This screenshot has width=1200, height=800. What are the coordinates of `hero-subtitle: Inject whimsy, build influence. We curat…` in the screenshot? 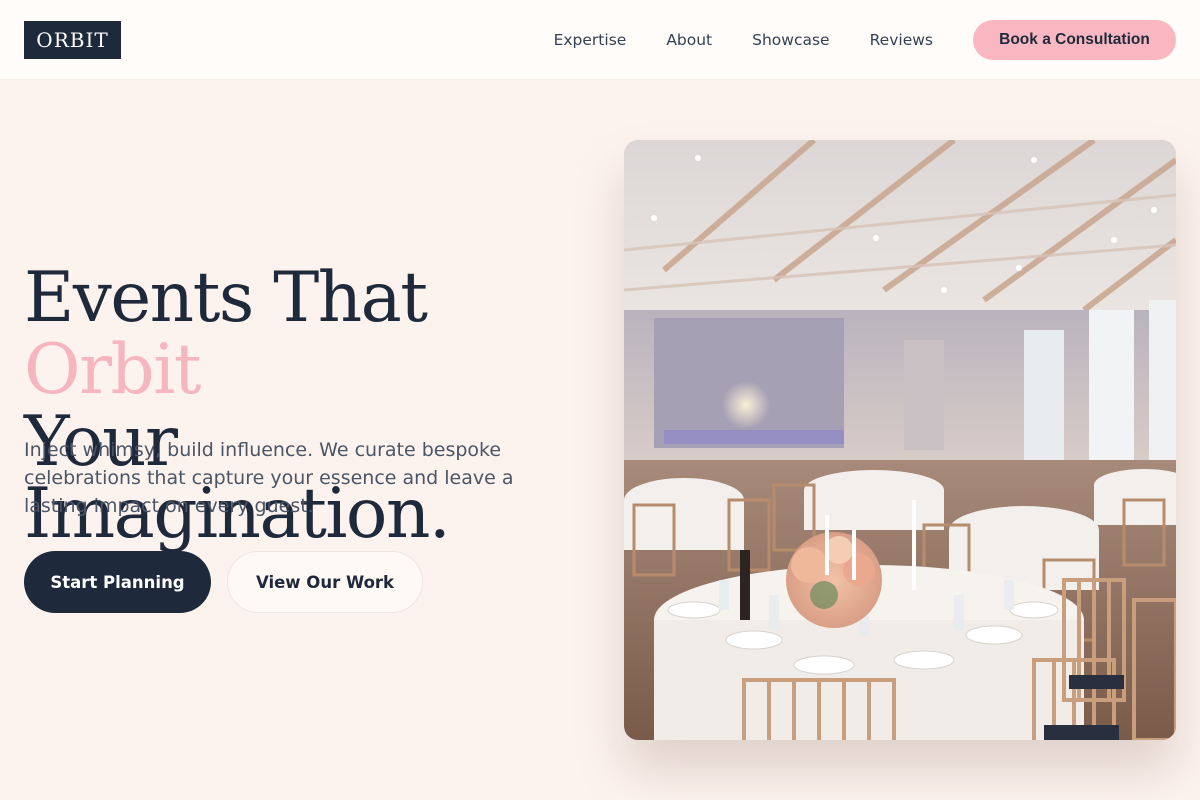 It's located at (269, 478).